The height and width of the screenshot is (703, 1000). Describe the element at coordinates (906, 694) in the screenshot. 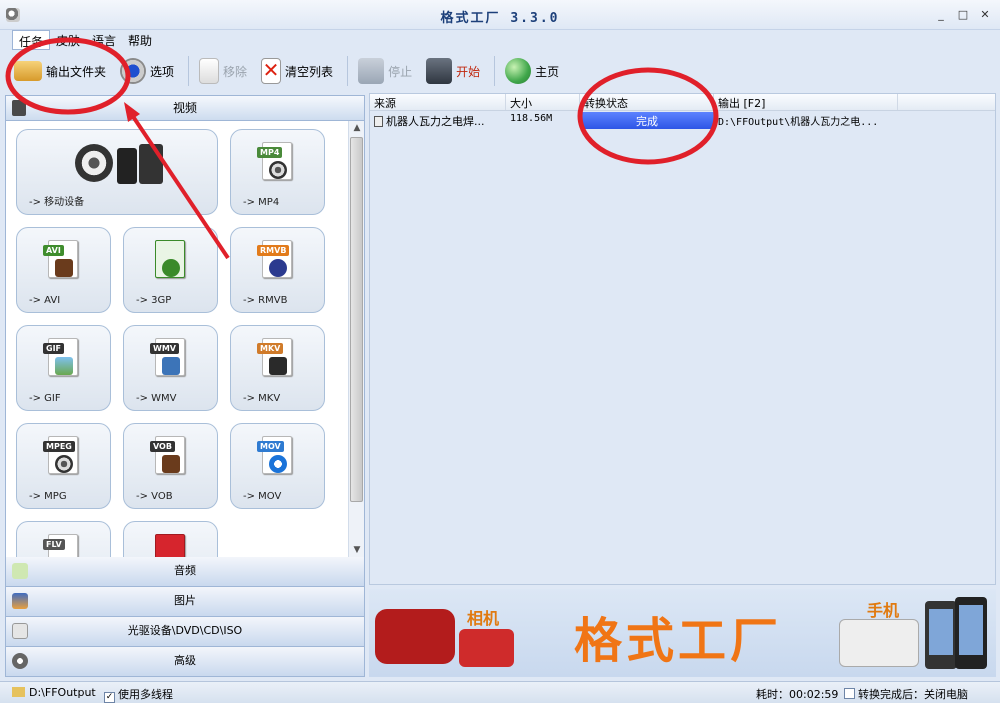

I see `after-done-toggle: 转换完成后：关闭电脑` at that location.